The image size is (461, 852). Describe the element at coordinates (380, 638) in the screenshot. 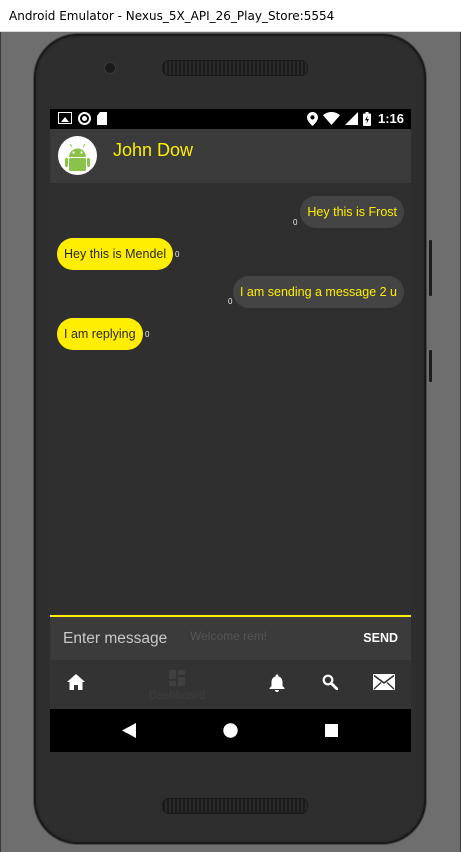

I see `send-button: SEND` at that location.